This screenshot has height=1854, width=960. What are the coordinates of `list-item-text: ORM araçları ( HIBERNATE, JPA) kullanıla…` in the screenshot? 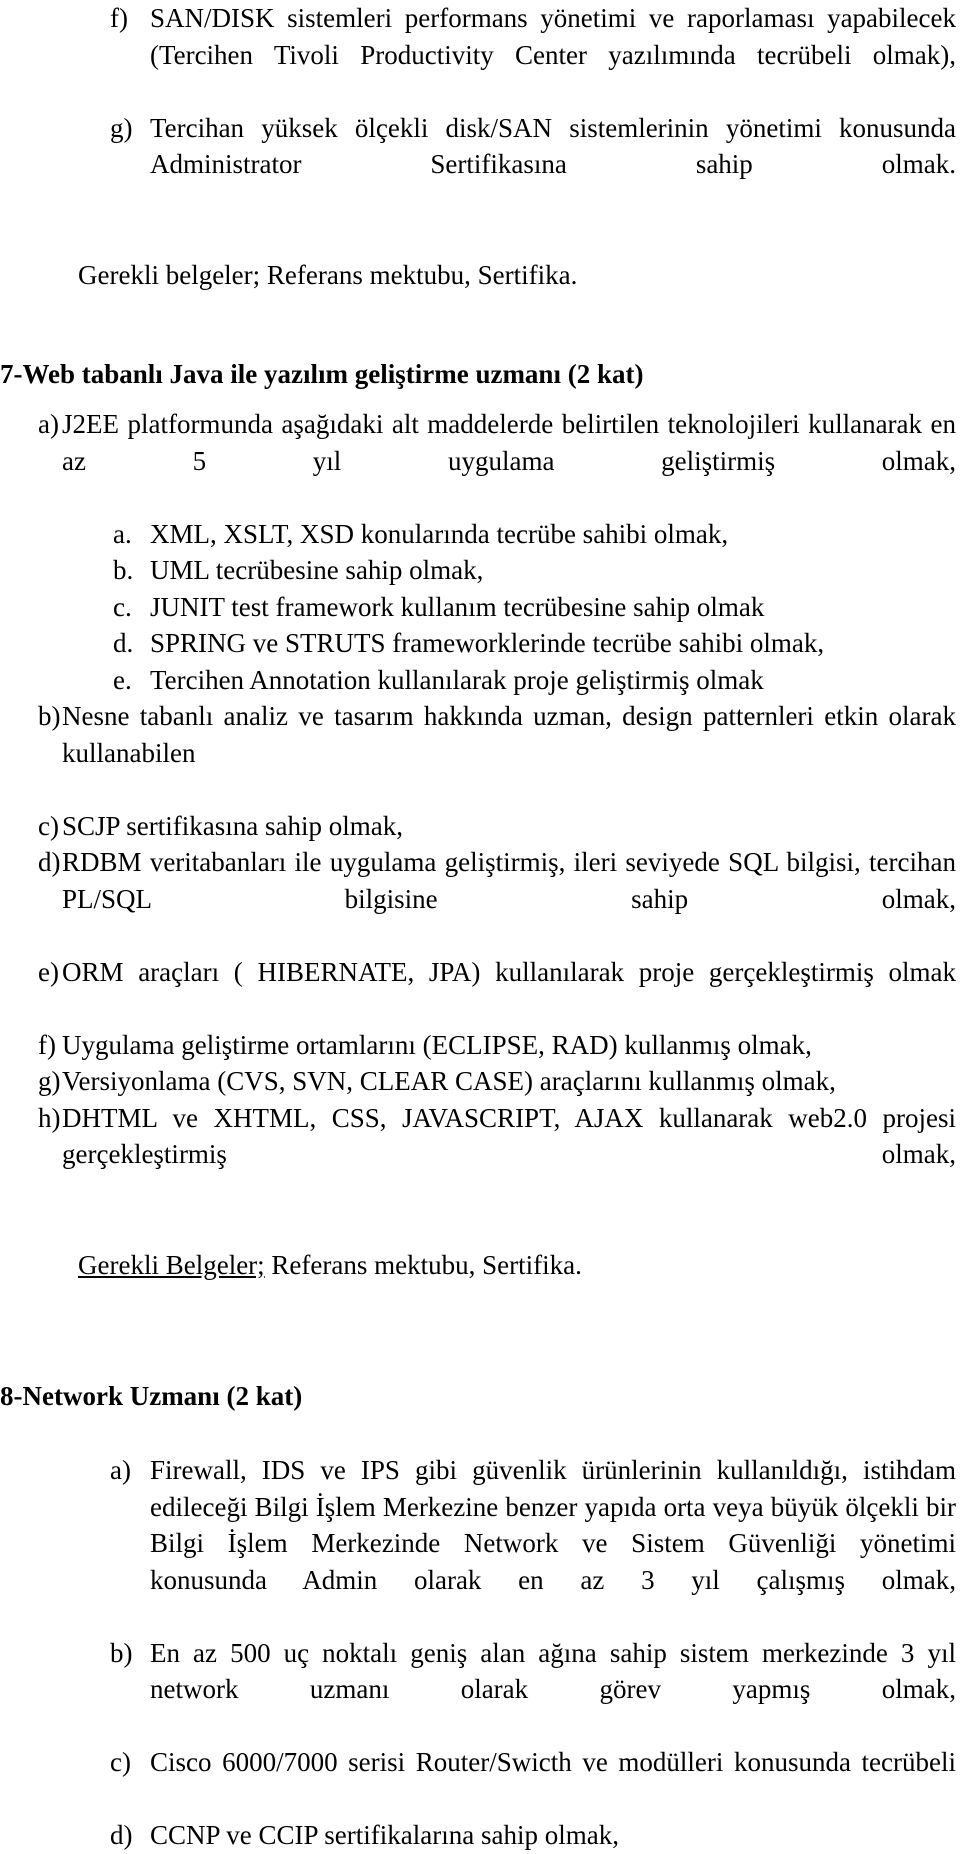 It's located at (509, 971).